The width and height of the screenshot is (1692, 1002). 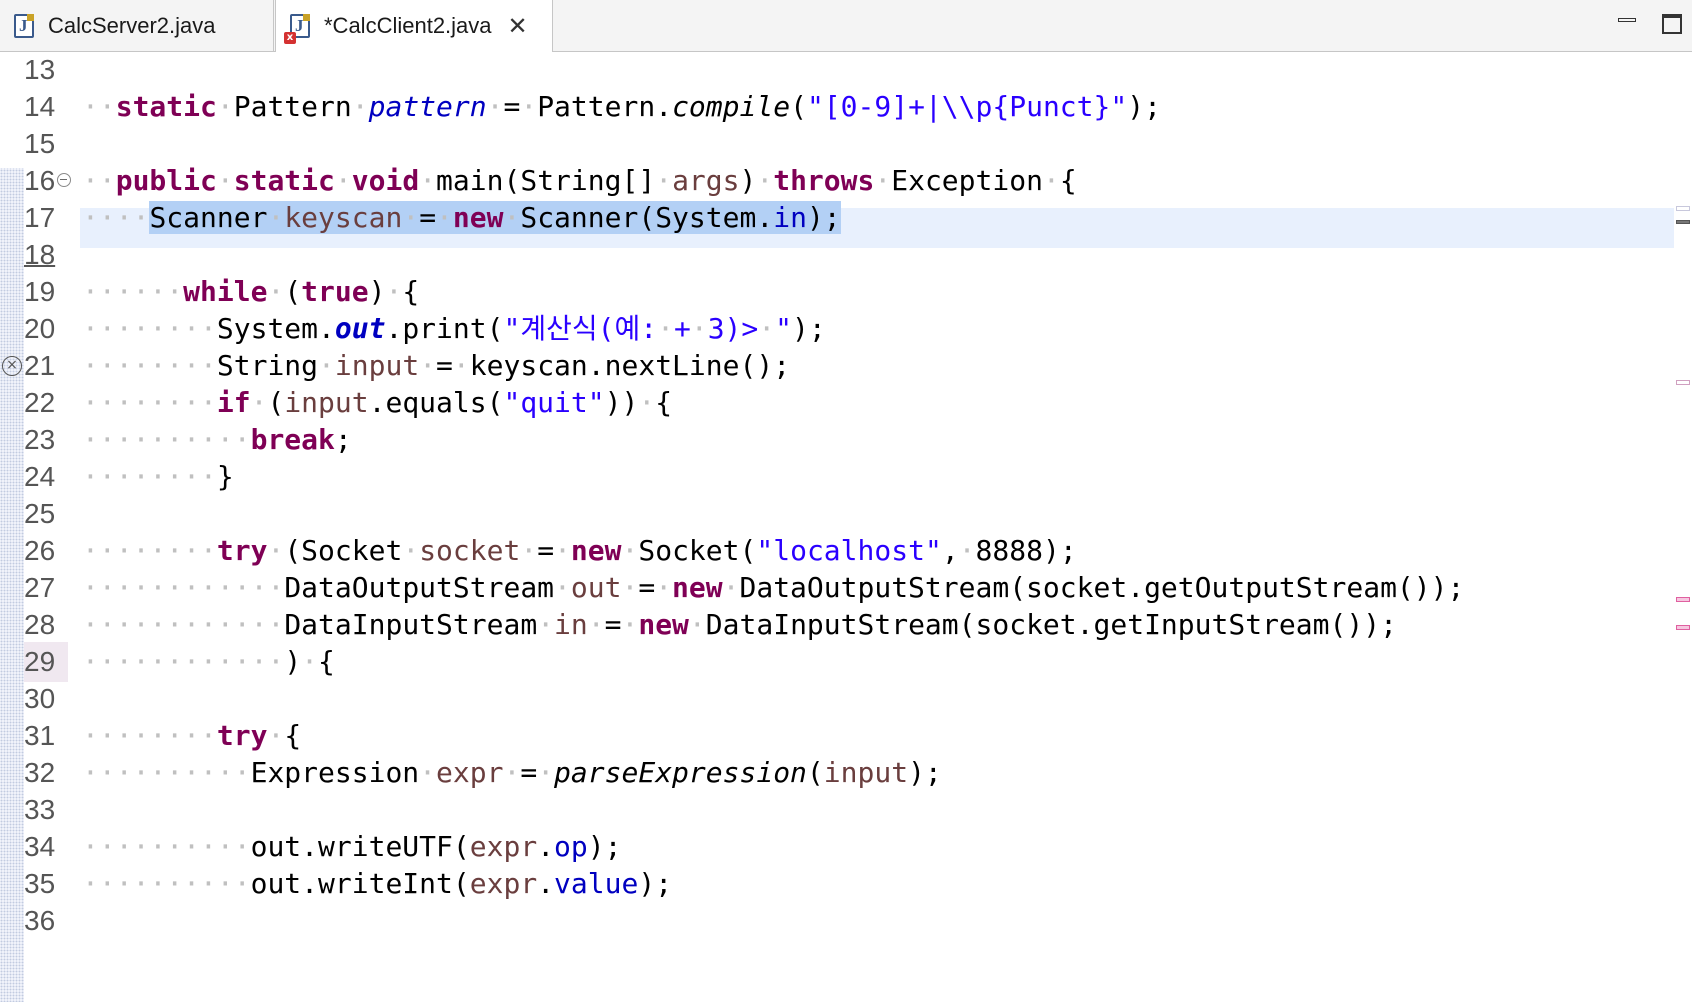 What do you see at coordinates (40, 698) in the screenshot?
I see `line-number: 30` at bounding box center [40, 698].